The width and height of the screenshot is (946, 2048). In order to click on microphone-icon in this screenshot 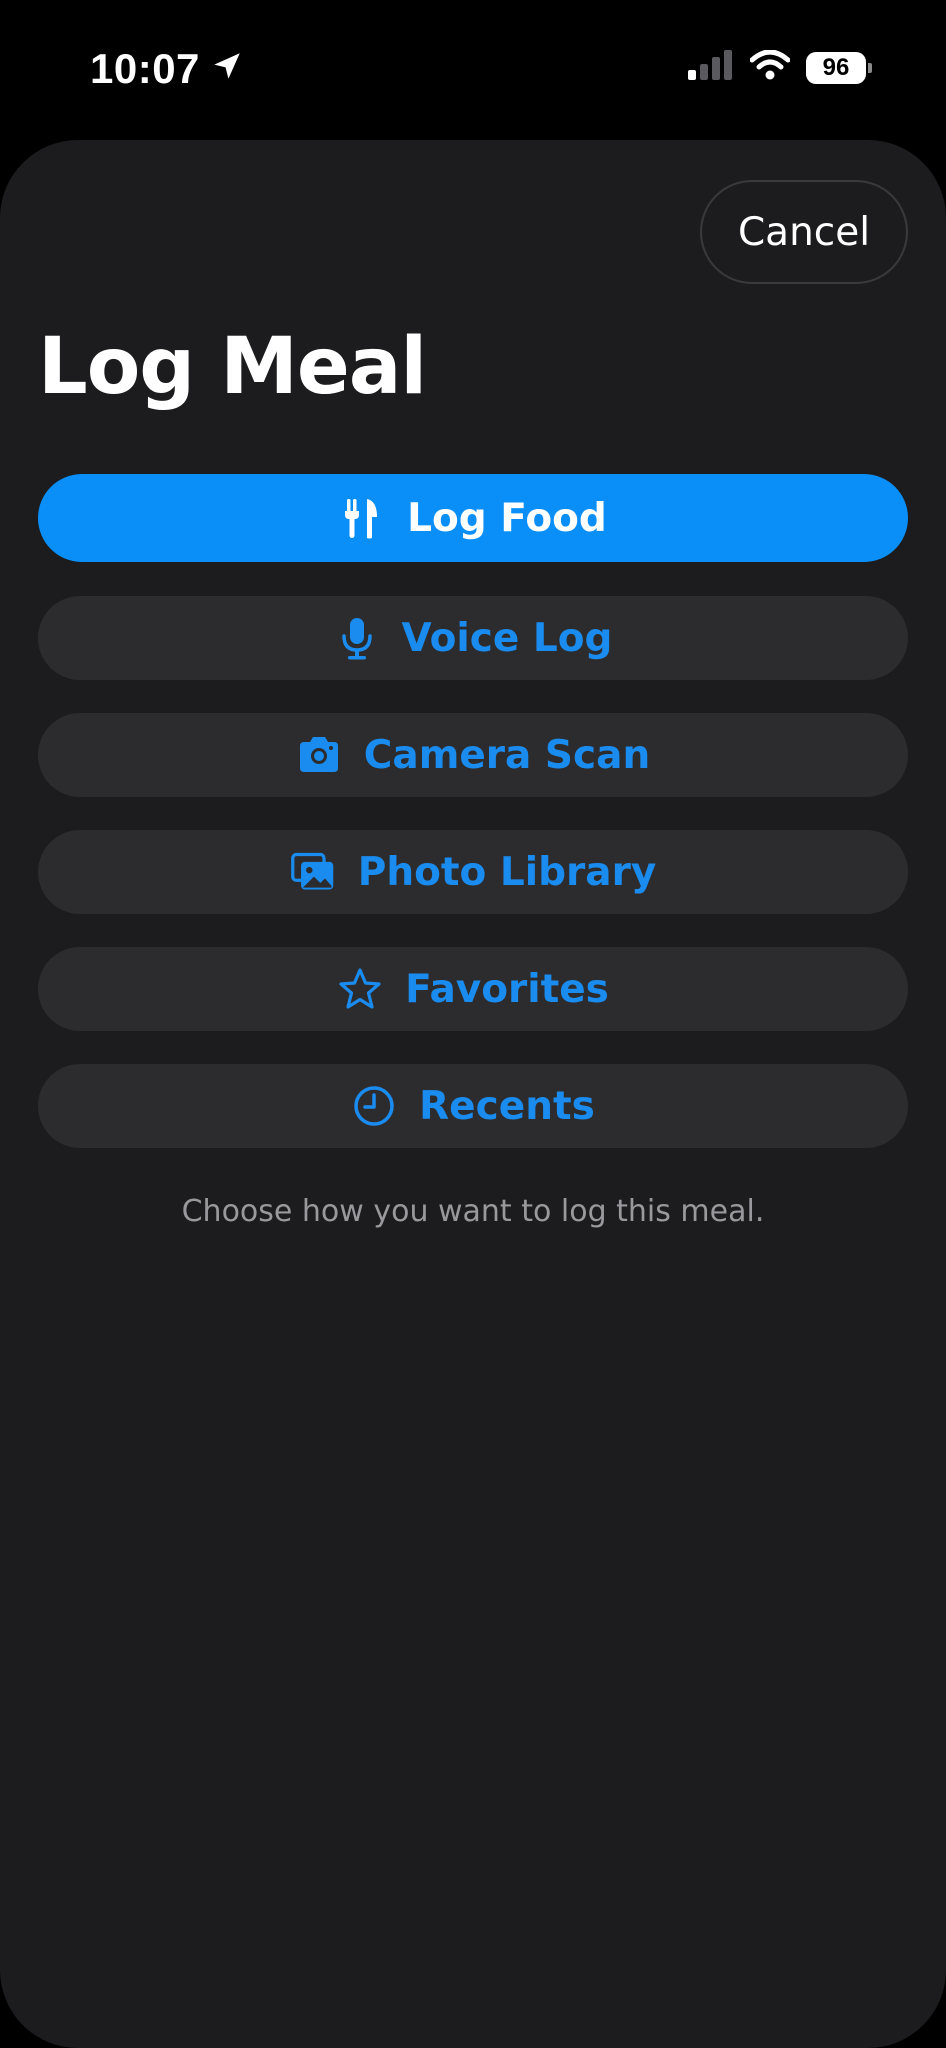, I will do `click(357, 638)`.